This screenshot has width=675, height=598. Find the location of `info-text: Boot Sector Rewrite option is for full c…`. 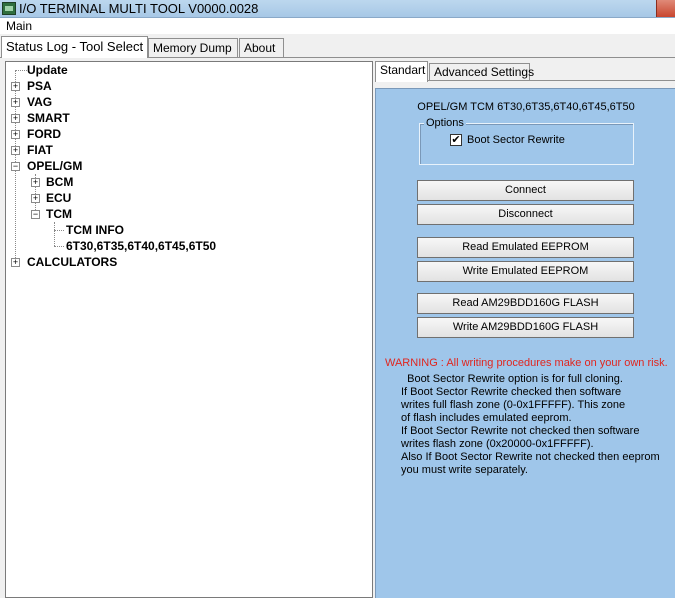

info-text: Boot Sector Rewrite option is for full c… is located at coordinates (530, 425).